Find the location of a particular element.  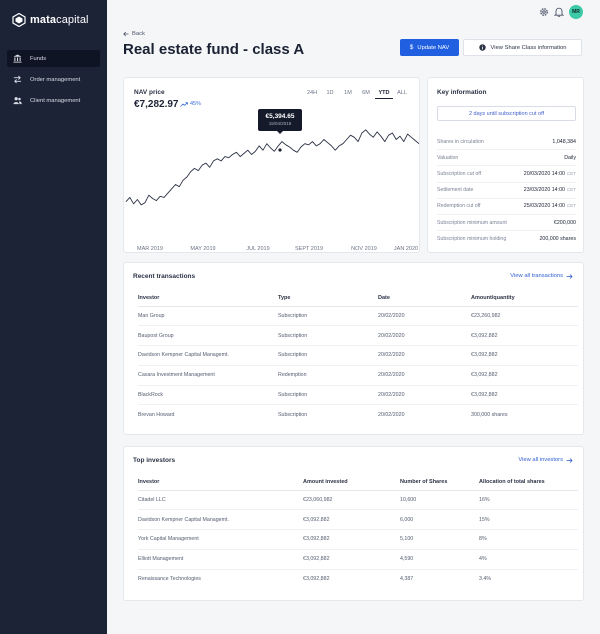

sidebar-item-order-management: Order management is located at coordinates (53, 79).